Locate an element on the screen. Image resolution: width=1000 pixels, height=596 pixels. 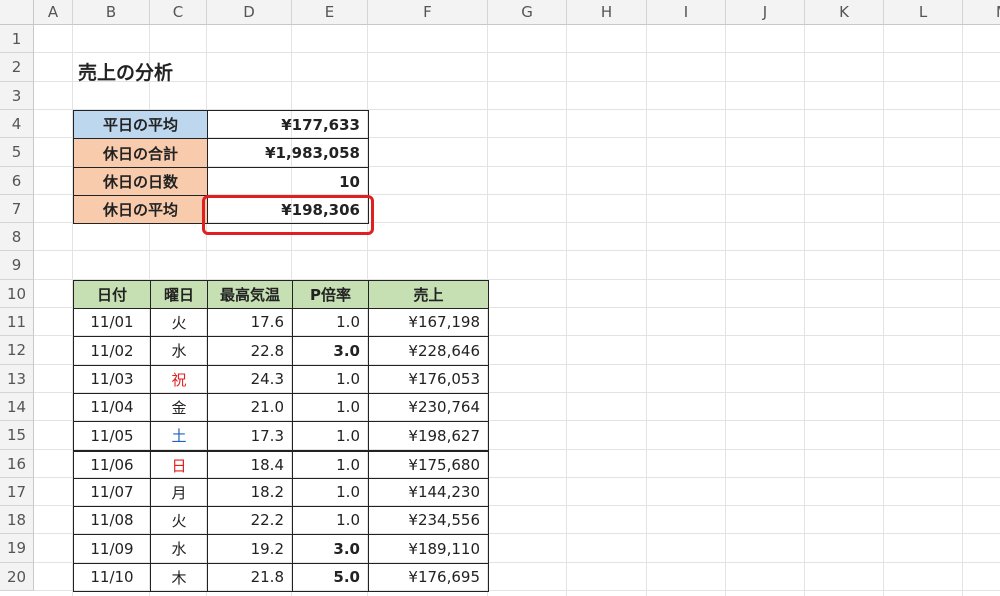
table-cell-date: 11/01 is located at coordinates (112, 322).